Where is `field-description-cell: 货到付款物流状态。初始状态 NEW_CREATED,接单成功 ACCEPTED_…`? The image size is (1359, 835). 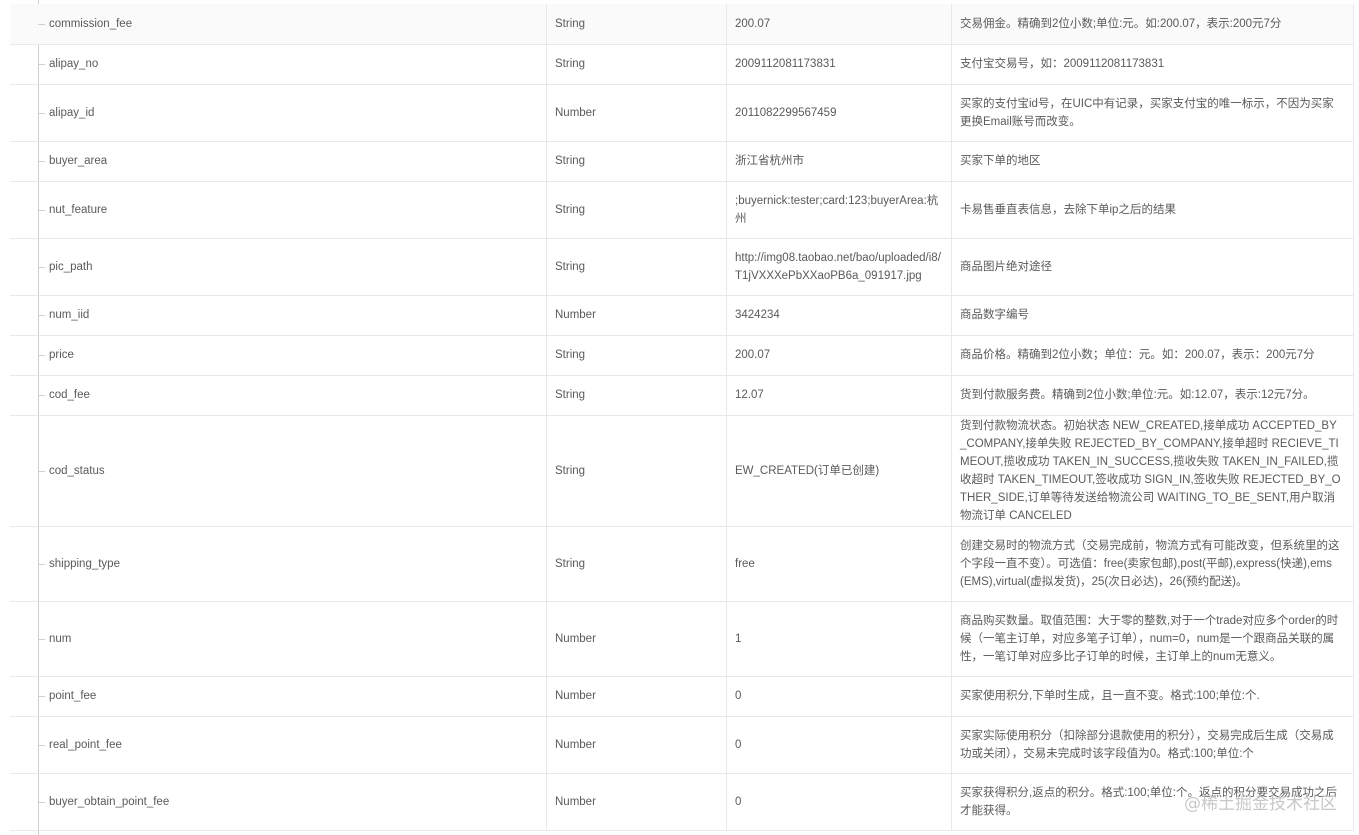
field-description-cell: 货到付款物流状态。初始状态 NEW_CREATED,接单成功 ACCEPTED_… is located at coordinates (1152, 471).